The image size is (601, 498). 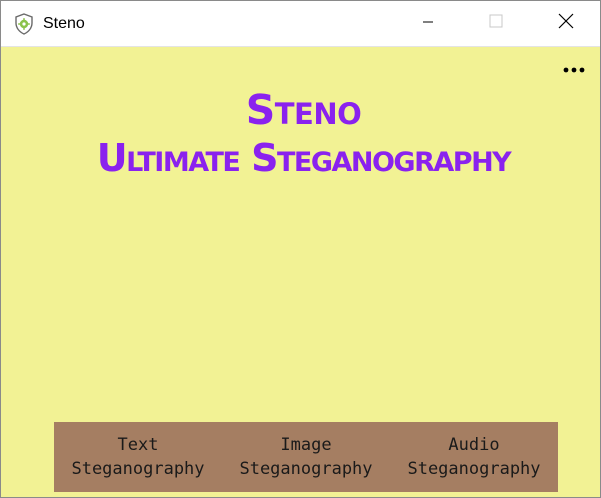 I want to click on maximize-button, so click(x=496, y=23).